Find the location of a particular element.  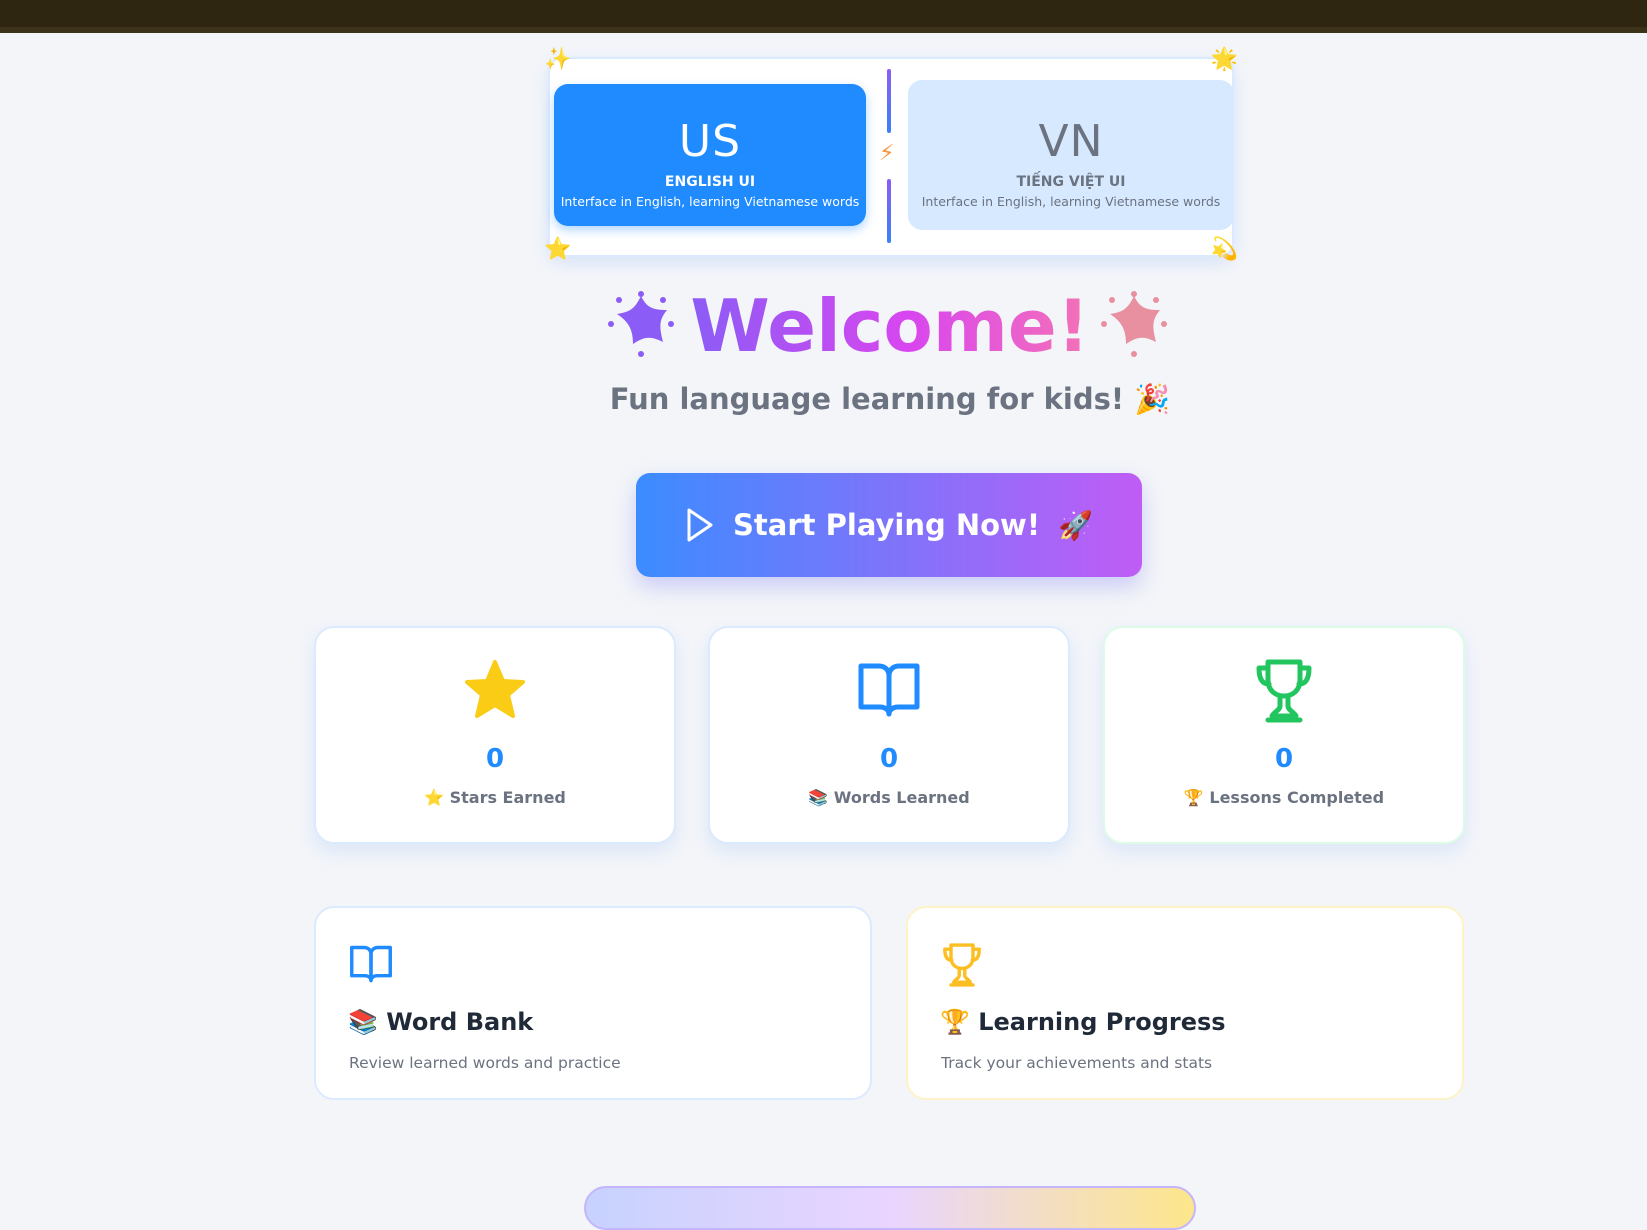

welcome-title: Welcome! is located at coordinates (890, 326).